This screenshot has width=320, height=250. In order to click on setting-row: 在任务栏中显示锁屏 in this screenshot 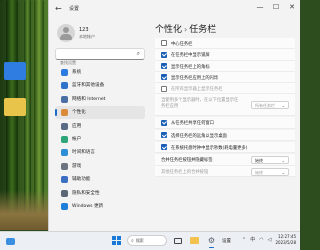, I will do `click(225, 55)`.